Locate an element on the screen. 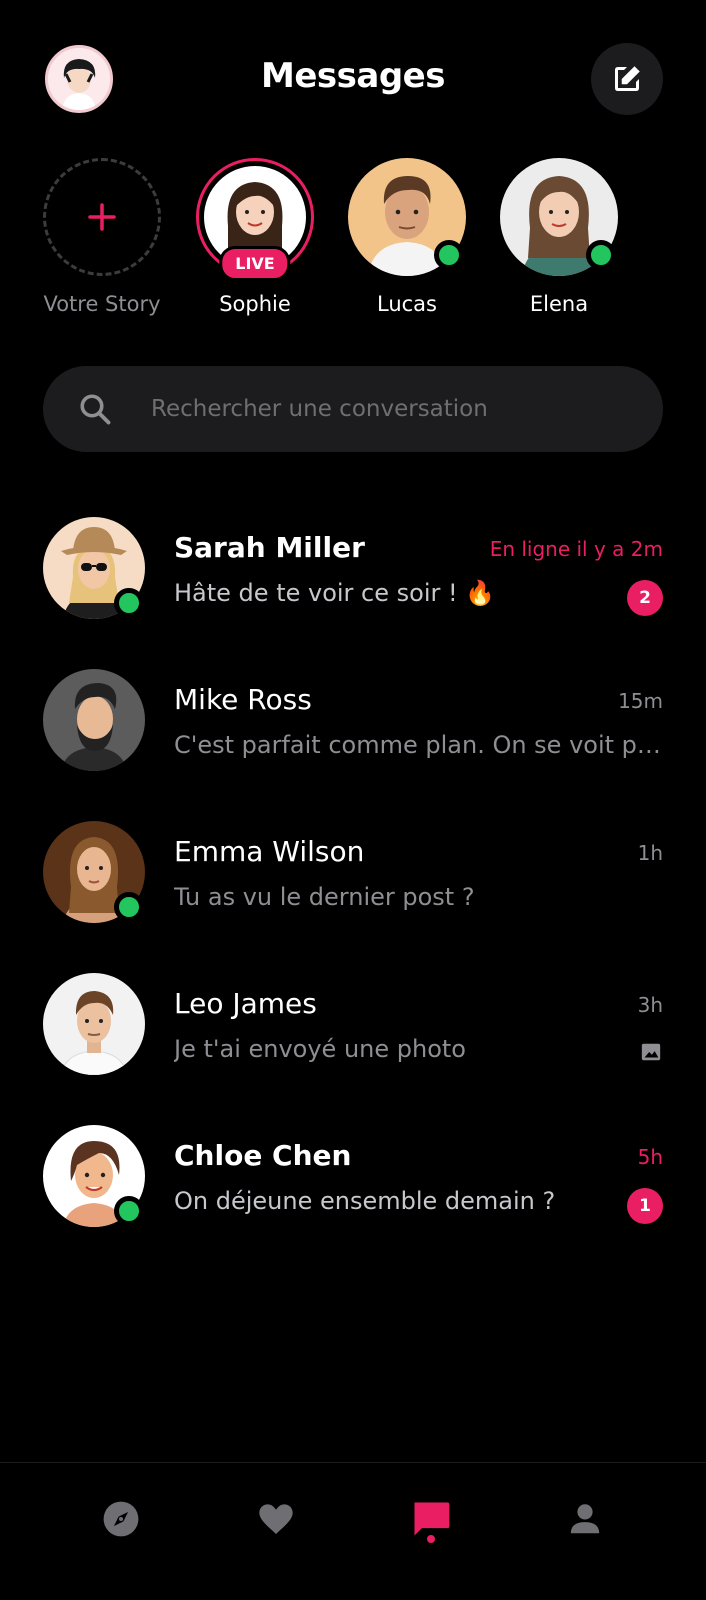  heart-icon is located at coordinates (276, 1519).